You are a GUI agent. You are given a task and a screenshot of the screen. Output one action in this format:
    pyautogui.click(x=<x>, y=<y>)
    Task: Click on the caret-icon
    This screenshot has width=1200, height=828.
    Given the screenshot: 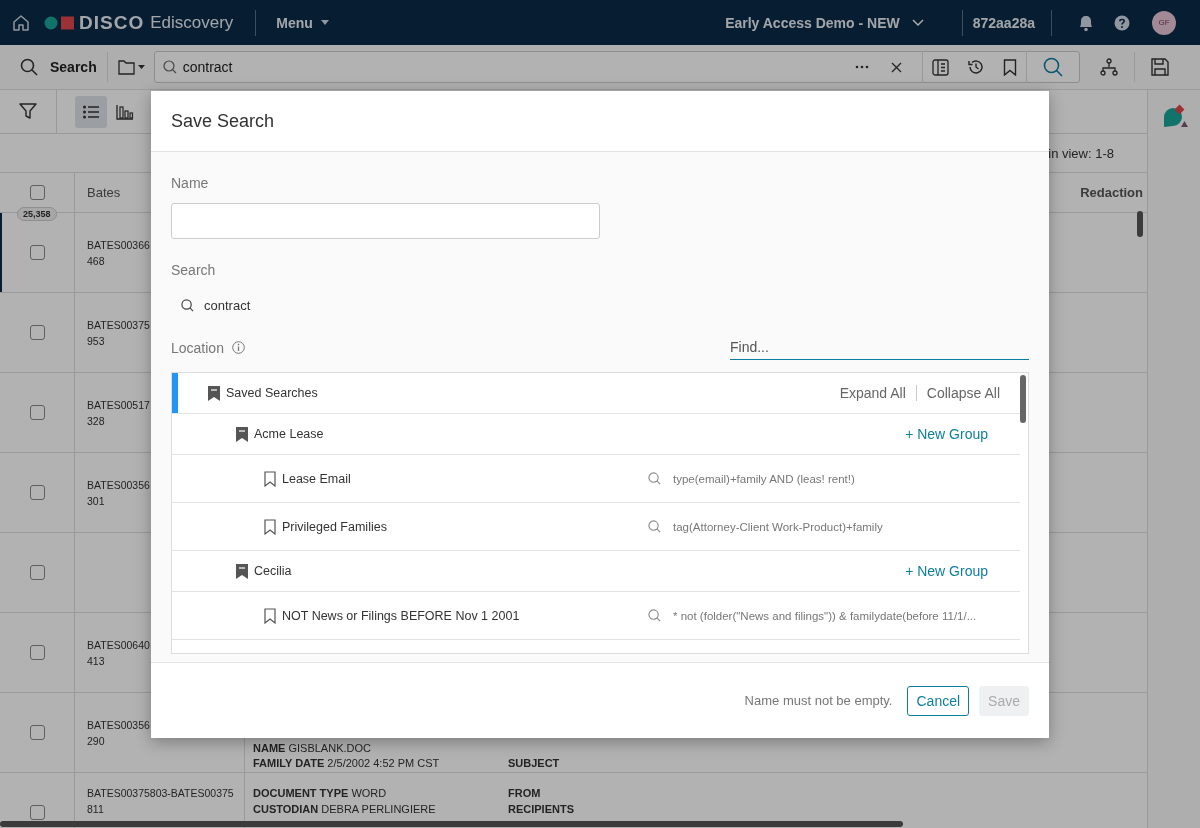 What is the action you would take?
    pyautogui.click(x=324, y=22)
    